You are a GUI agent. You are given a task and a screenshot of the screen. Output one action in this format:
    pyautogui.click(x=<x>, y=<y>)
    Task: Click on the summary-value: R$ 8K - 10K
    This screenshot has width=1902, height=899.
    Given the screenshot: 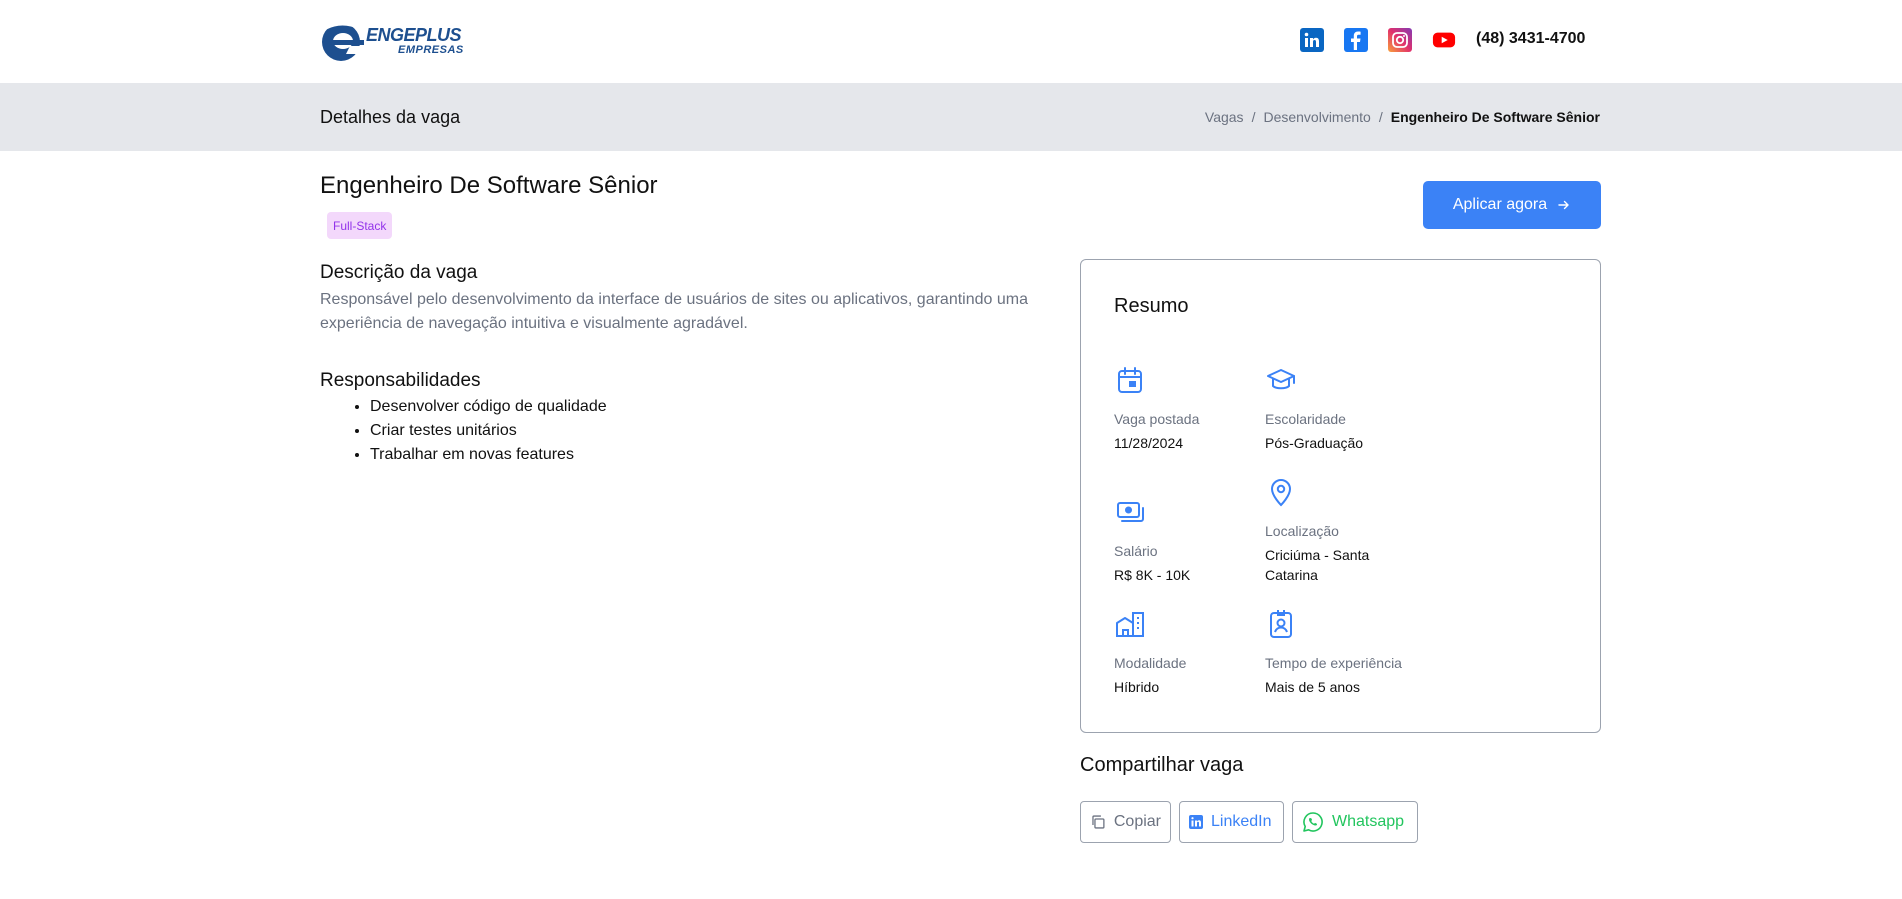 What is the action you would take?
    pyautogui.click(x=1152, y=575)
    